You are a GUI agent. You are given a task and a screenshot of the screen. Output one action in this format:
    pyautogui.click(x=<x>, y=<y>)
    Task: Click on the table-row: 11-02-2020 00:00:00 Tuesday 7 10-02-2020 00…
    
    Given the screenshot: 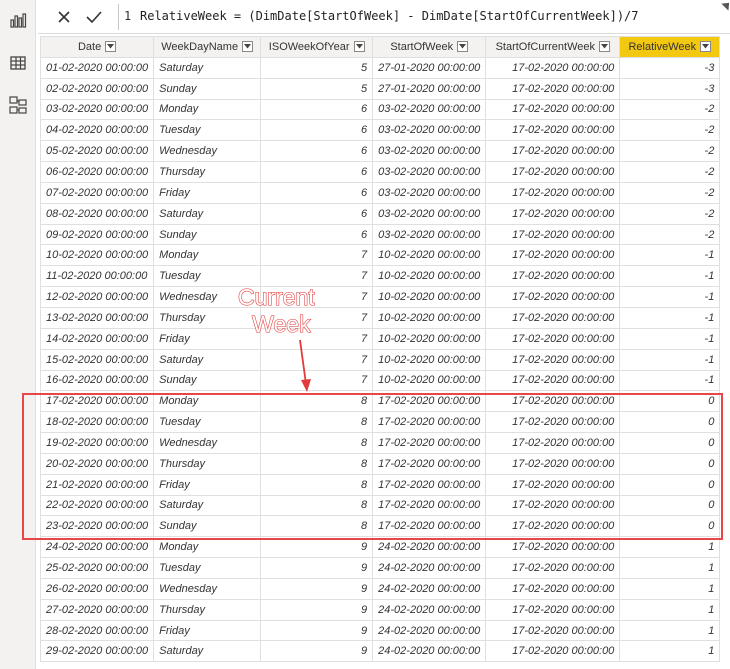 What is the action you would take?
    pyautogui.click(x=380, y=276)
    